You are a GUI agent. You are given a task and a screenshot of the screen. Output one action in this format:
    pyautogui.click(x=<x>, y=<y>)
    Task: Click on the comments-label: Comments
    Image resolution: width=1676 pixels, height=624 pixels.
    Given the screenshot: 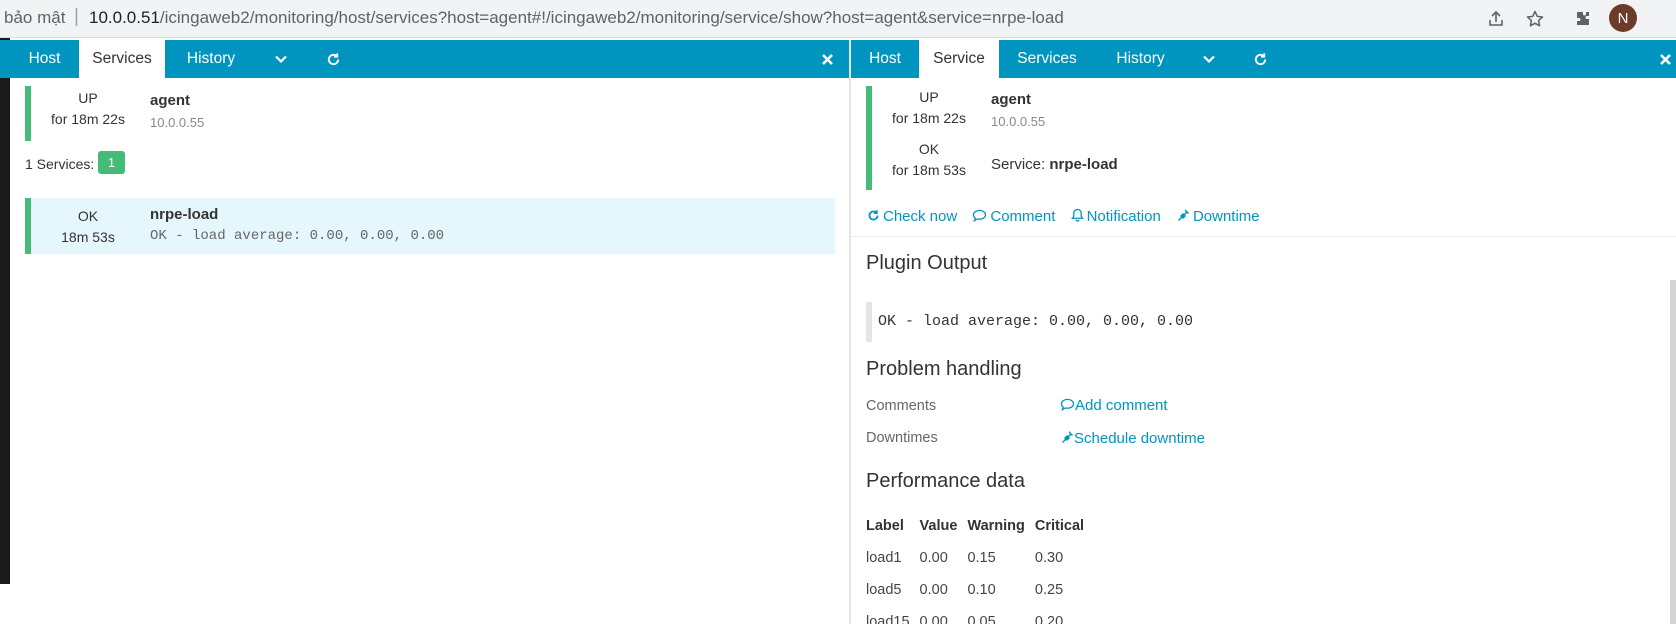 What is the action you would take?
    pyautogui.click(x=901, y=406)
    